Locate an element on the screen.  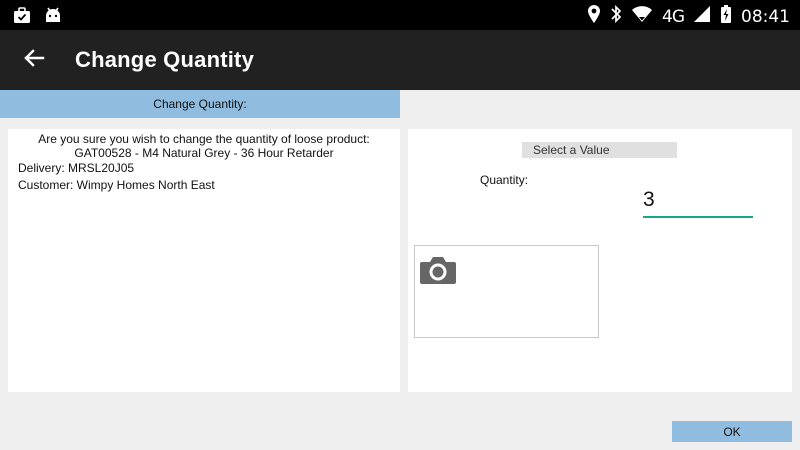
status-time: 08:41 is located at coordinates (765, 16).